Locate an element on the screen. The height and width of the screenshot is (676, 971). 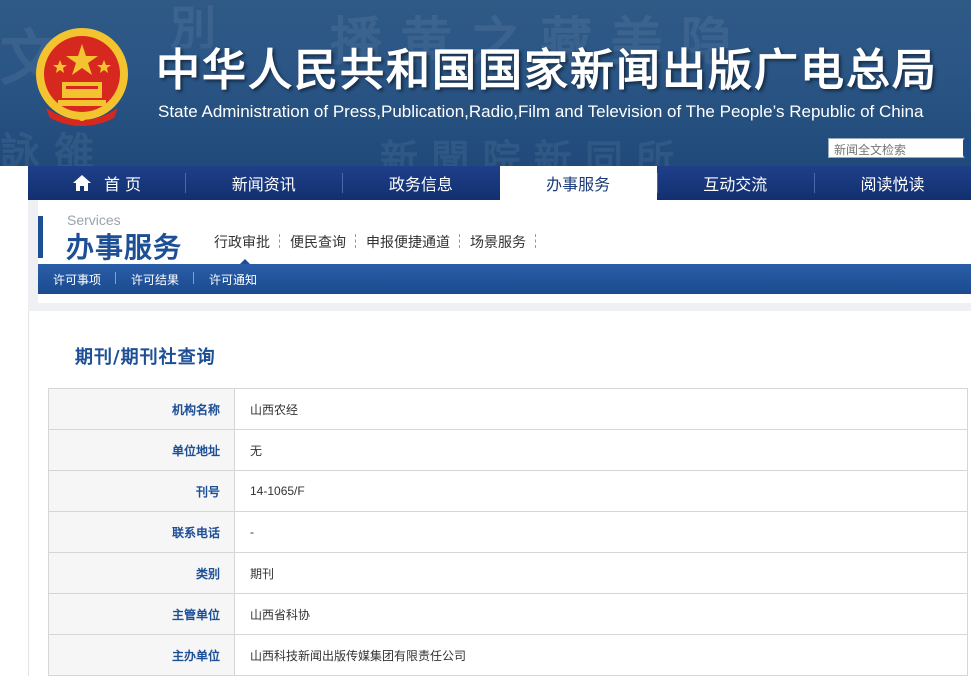
search-box is located at coordinates (896, 148).